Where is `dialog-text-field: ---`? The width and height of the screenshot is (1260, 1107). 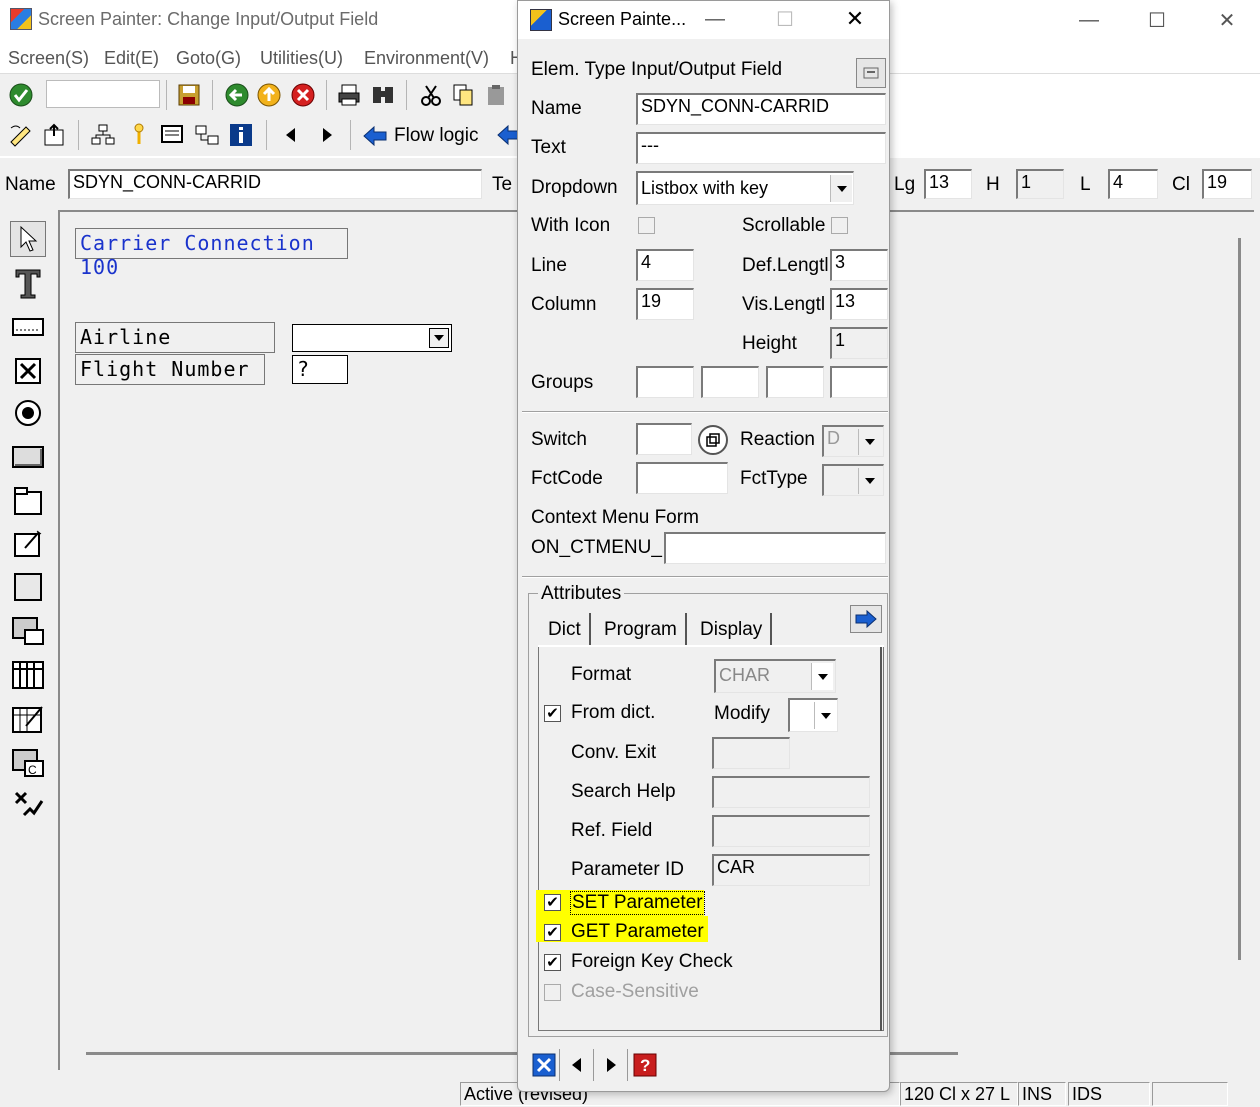
dialog-text-field: --- is located at coordinates (761, 148).